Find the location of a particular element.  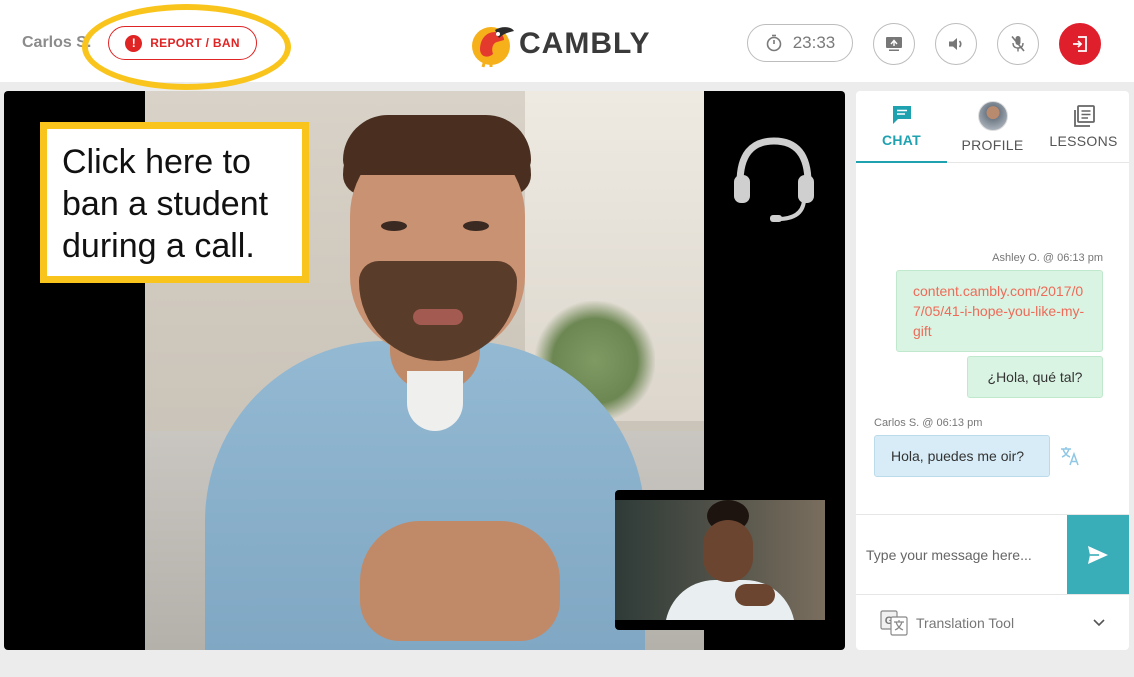

send-button is located at coordinates (1098, 555).